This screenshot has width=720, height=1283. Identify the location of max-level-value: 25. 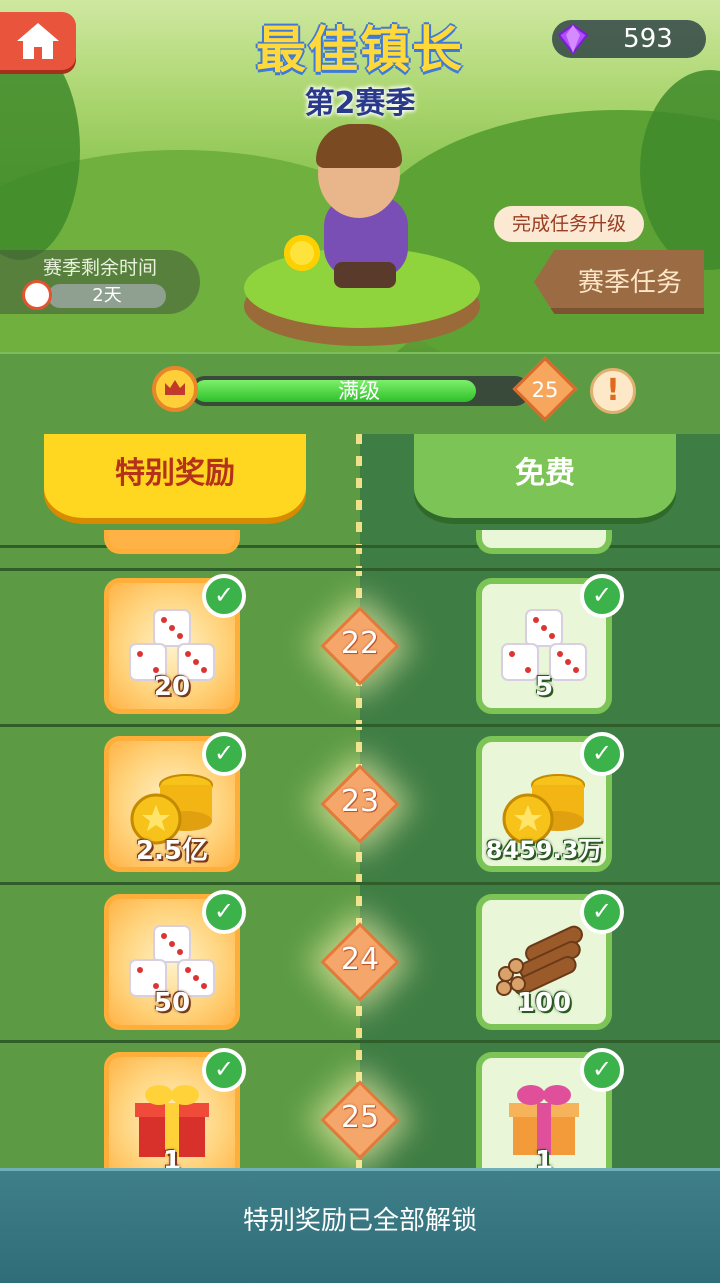
(545, 390).